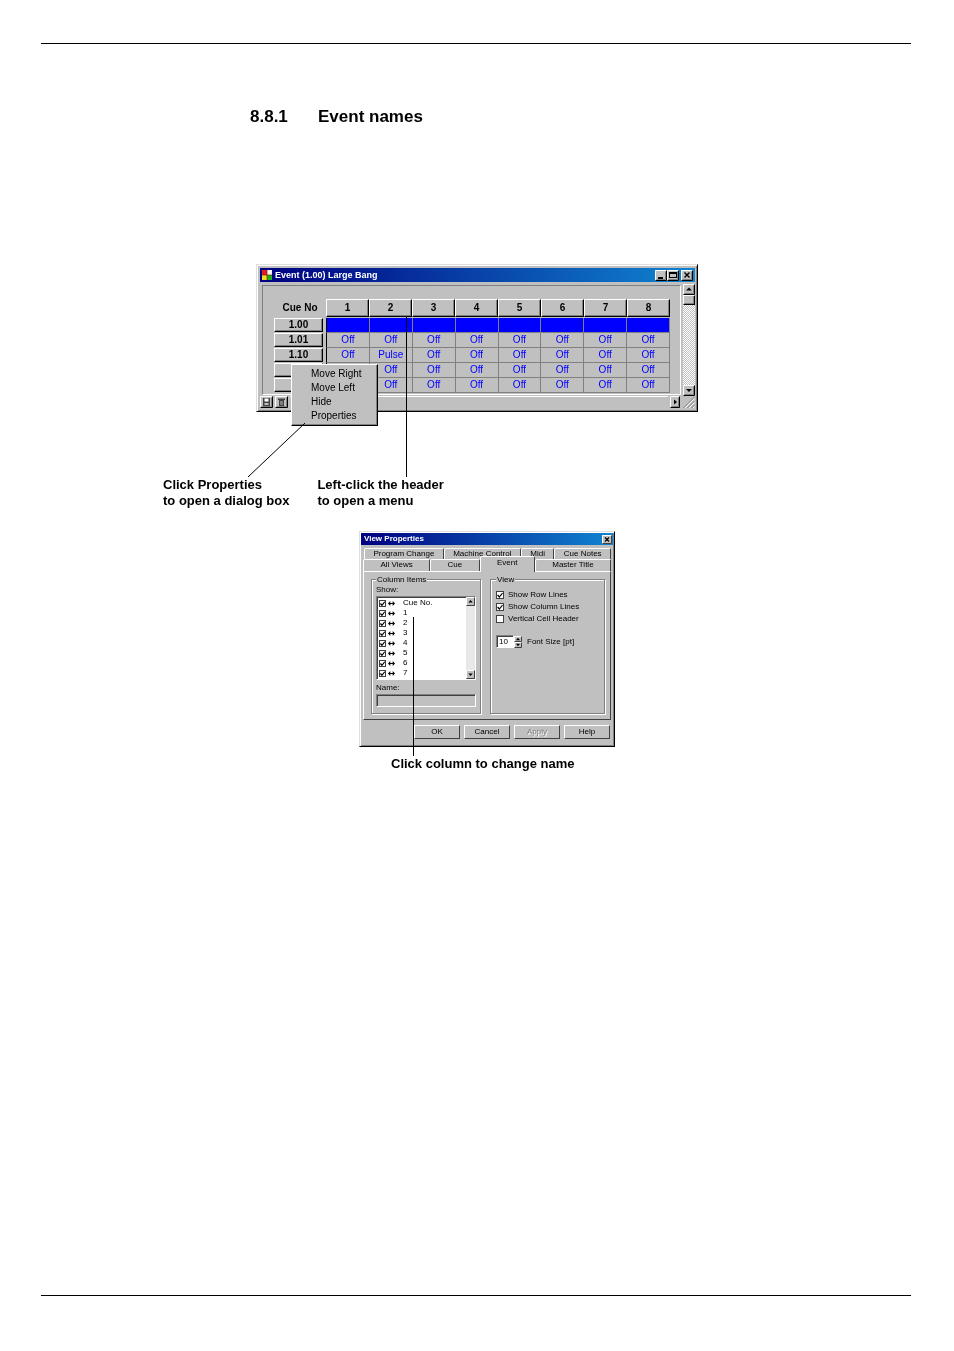 The height and width of the screenshot is (1351, 954). What do you see at coordinates (370, 117) in the screenshot?
I see `section-title: Event names` at bounding box center [370, 117].